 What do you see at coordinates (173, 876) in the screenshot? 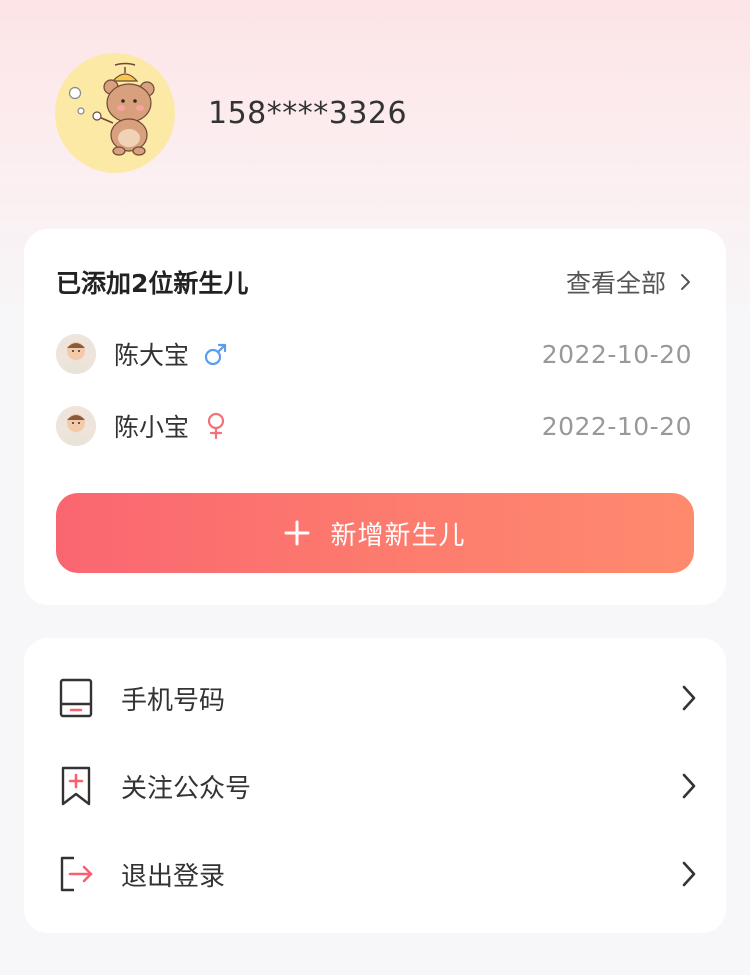
I see `menu-label: 退出登录` at bounding box center [173, 876].